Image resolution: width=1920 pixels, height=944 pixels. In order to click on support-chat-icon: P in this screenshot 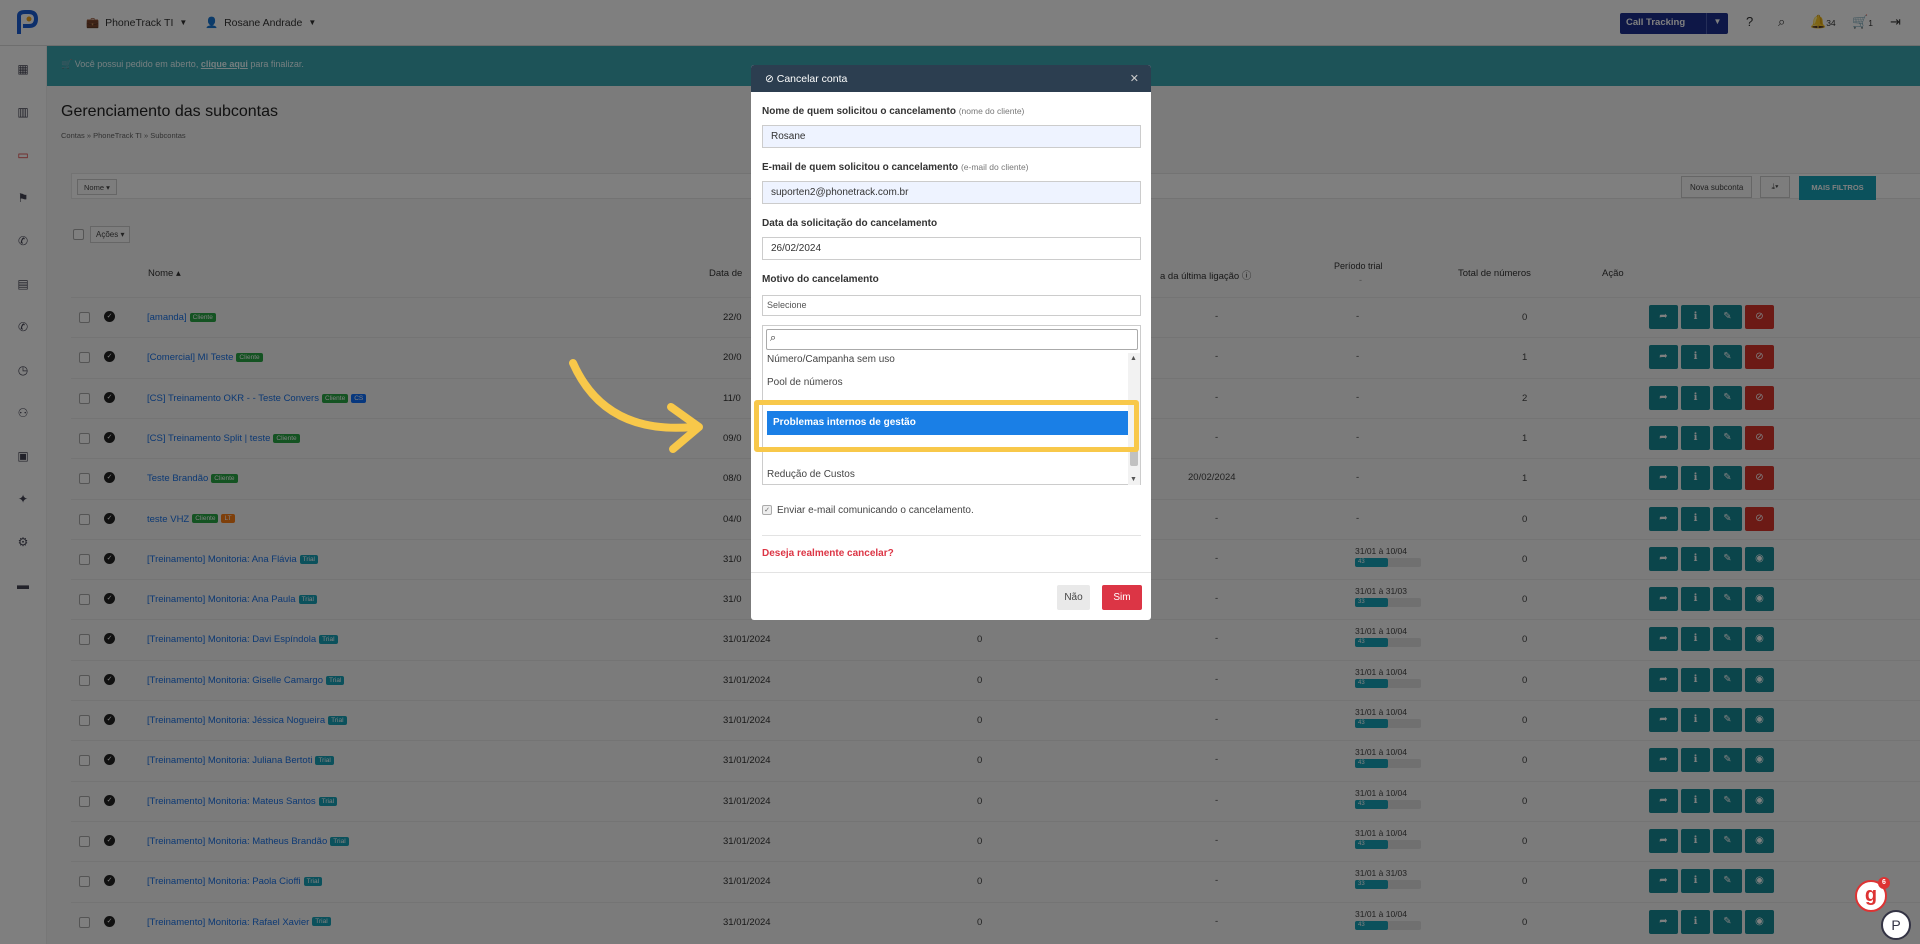, I will do `click(1896, 925)`.